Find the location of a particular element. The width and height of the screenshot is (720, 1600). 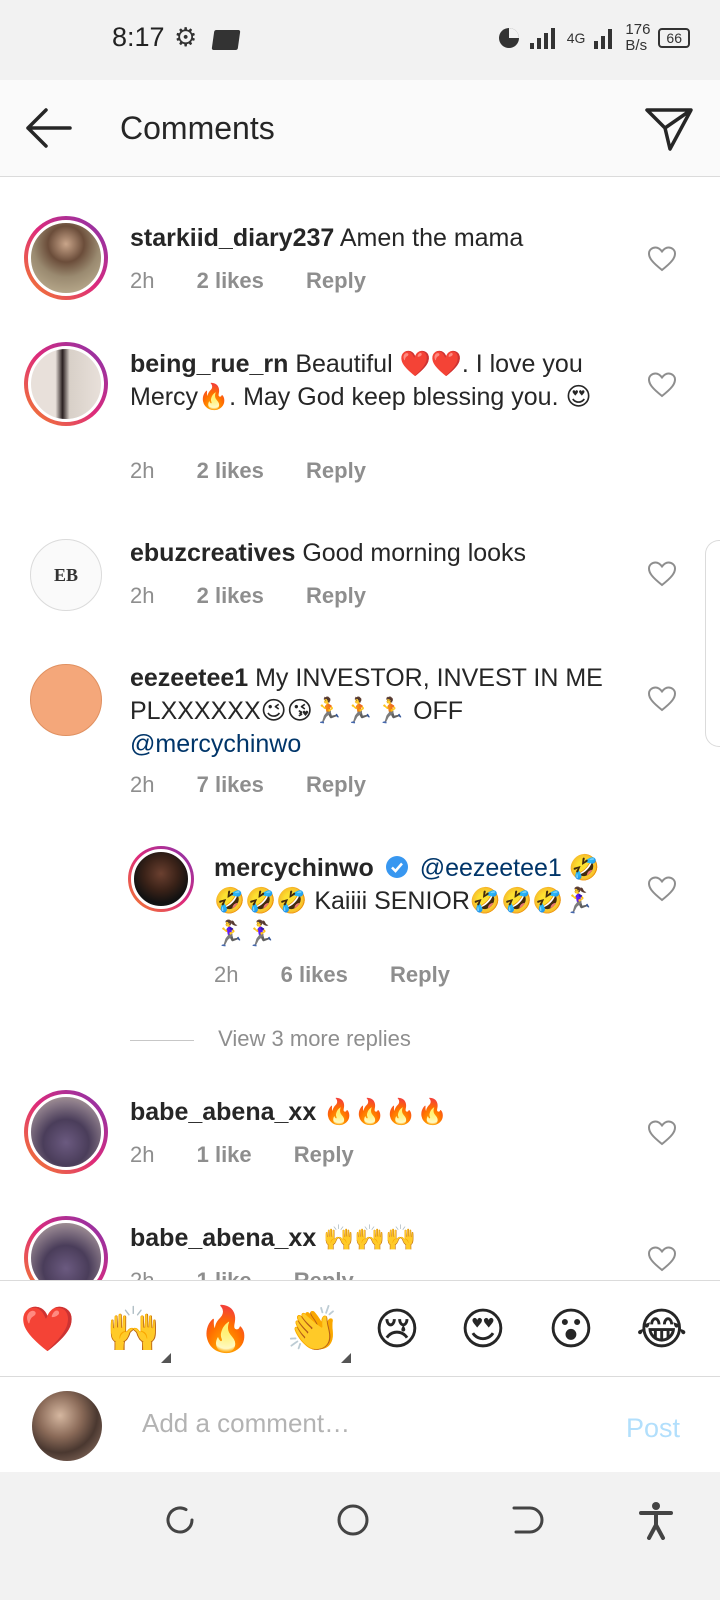

current-user-avatar is located at coordinates (67, 1426).